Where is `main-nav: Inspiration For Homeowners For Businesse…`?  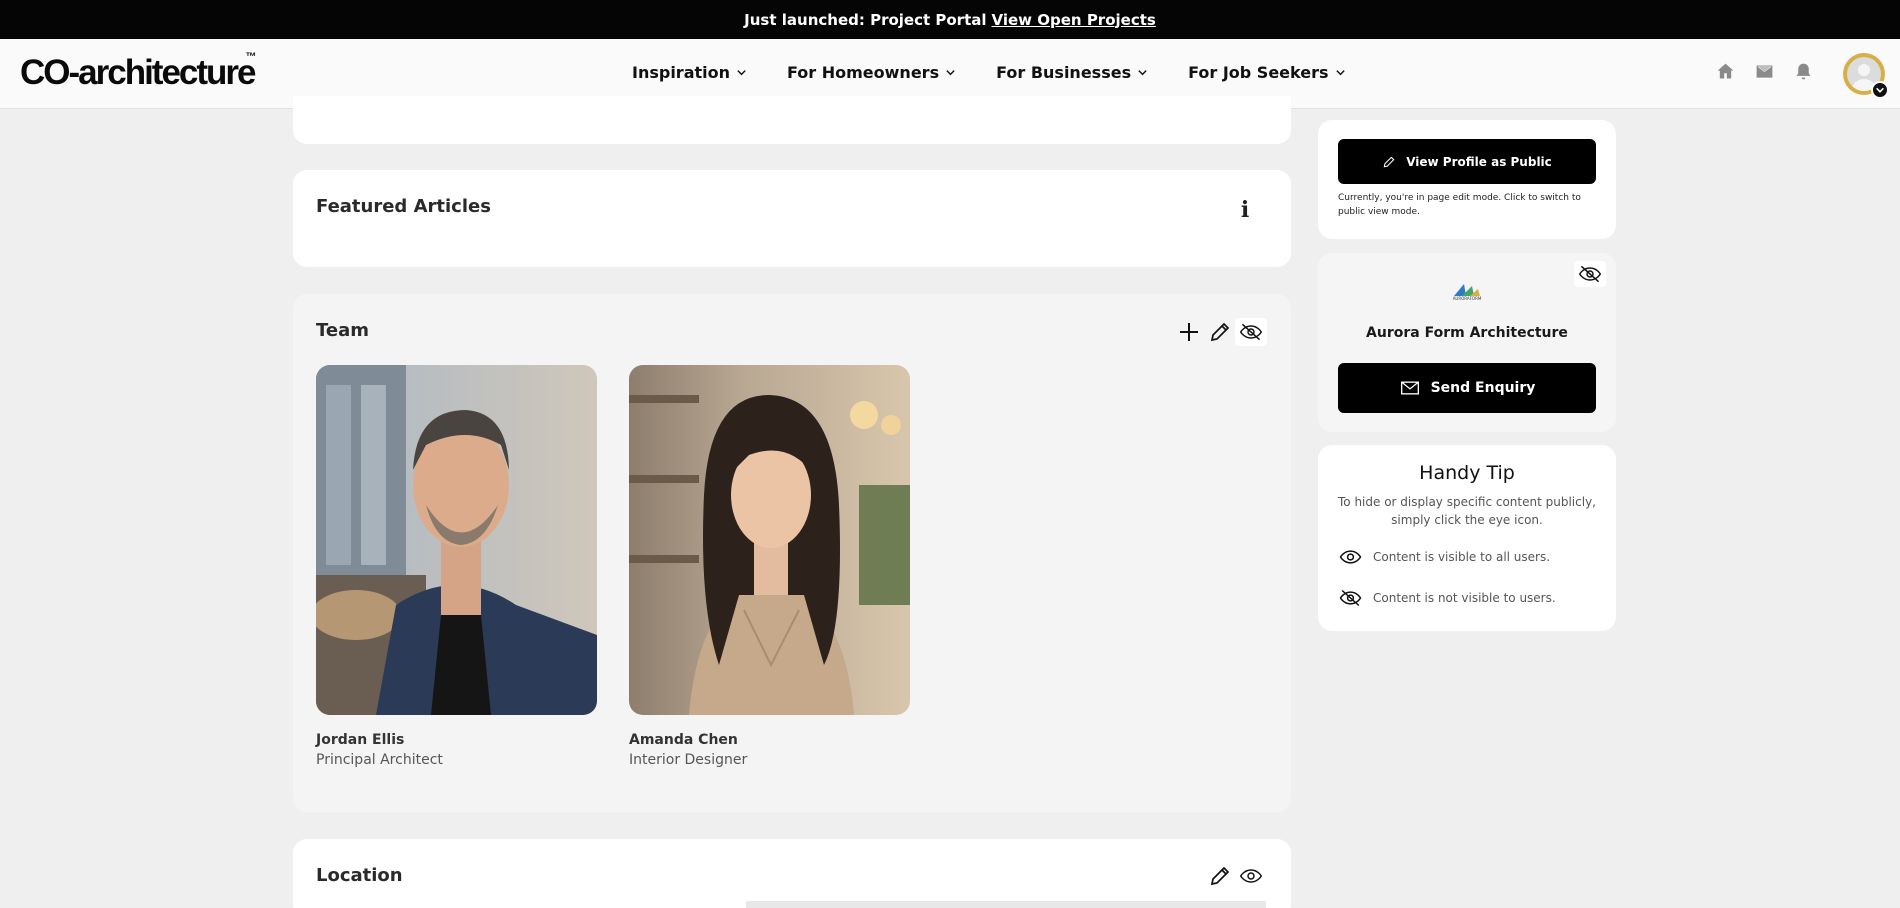
main-nav: Inspiration For Homeowners For Businesse… is located at coordinates (989, 72).